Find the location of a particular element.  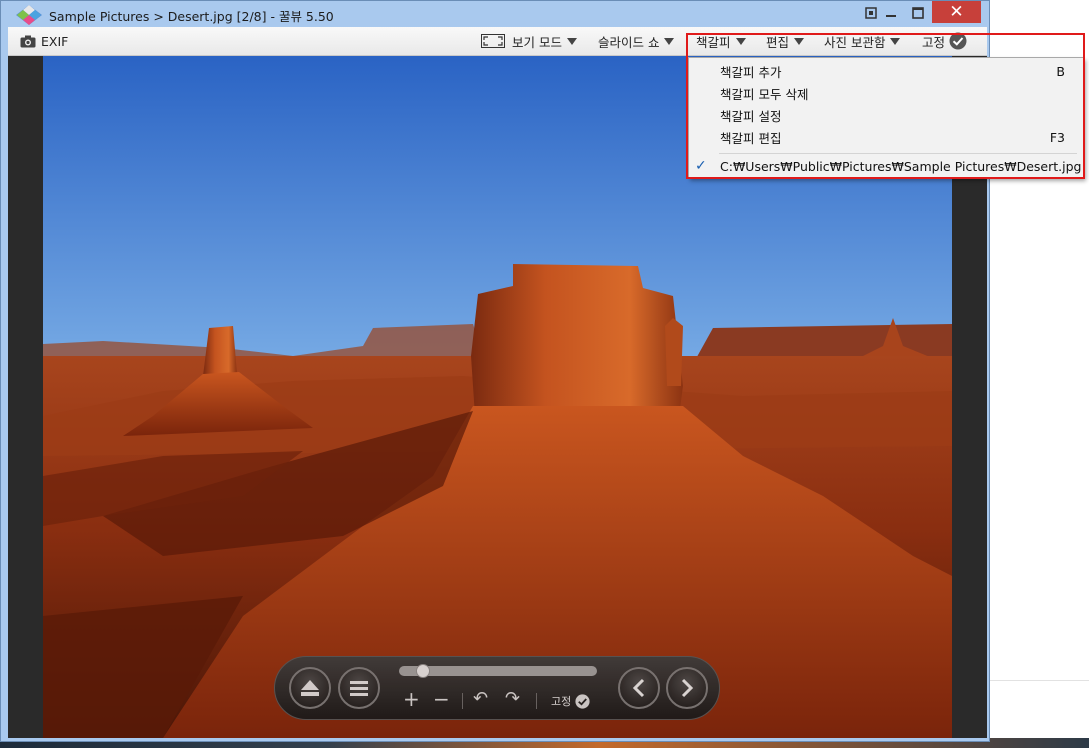

chevron-left-icon is located at coordinates (638, 688).